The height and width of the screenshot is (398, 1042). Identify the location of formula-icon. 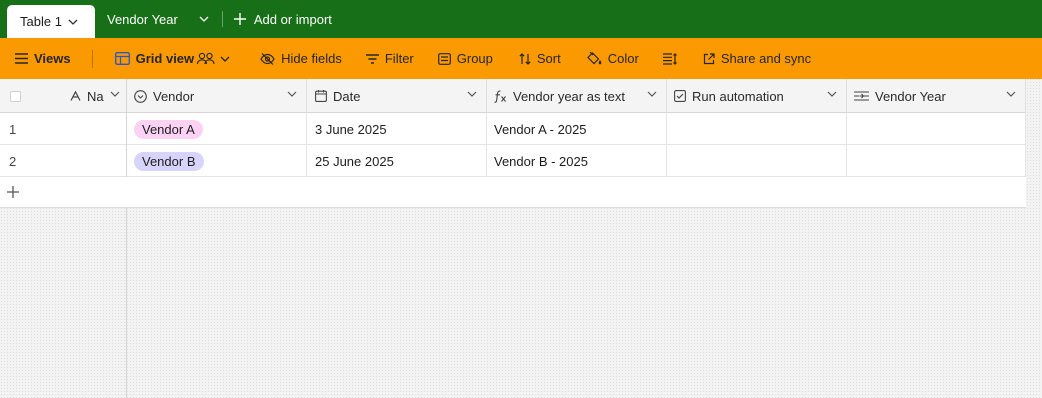
(500, 96).